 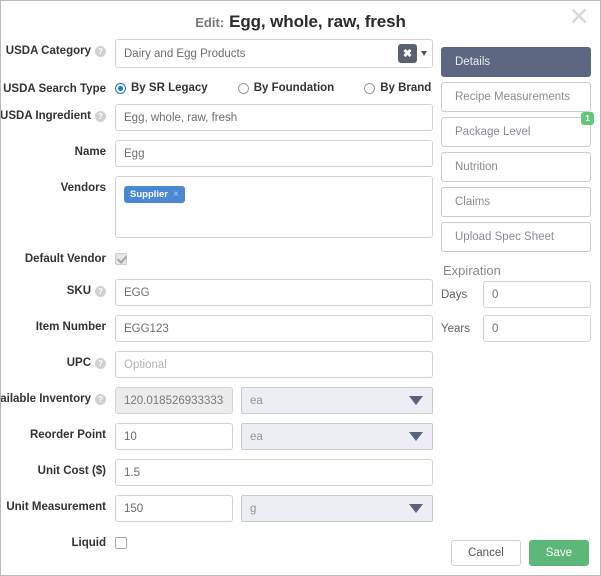 What do you see at coordinates (58, 48) in the screenshot?
I see `label-usda-category: USDA Category ?` at bounding box center [58, 48].